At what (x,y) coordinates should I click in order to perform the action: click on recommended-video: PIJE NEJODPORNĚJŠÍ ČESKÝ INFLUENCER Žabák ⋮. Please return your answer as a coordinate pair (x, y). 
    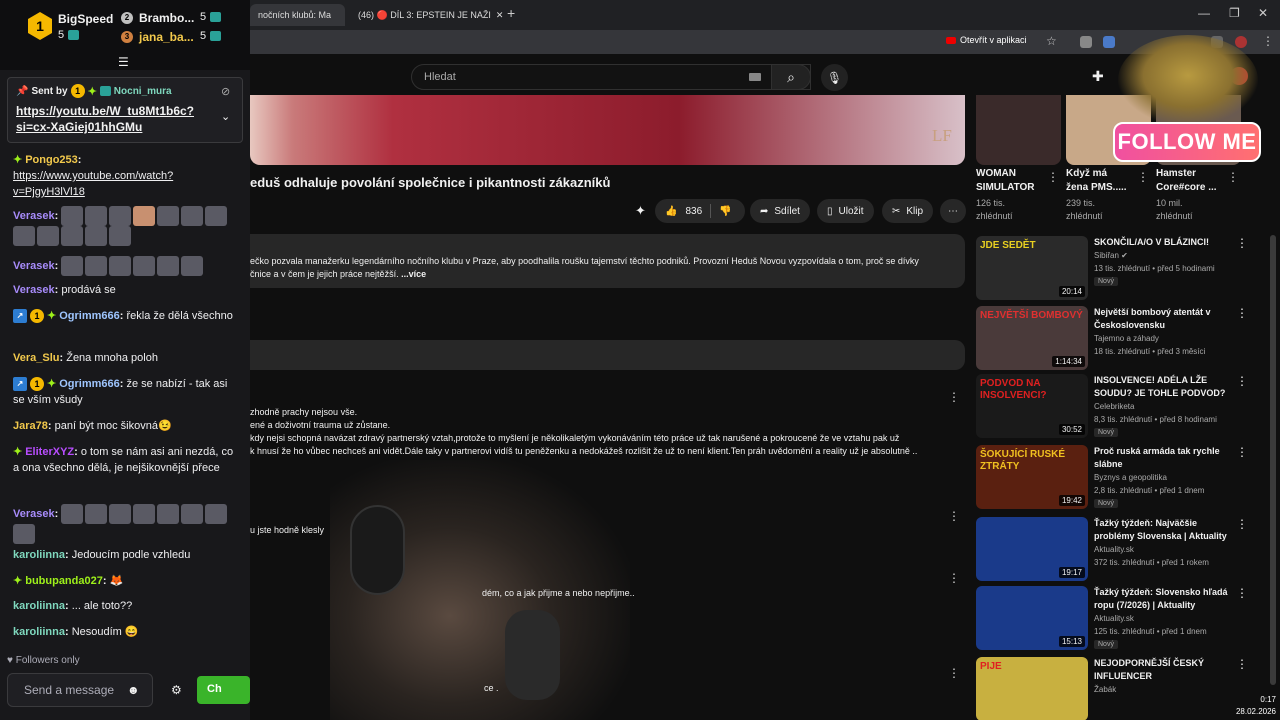
    Looking at the image, I should click on (1112, 688).